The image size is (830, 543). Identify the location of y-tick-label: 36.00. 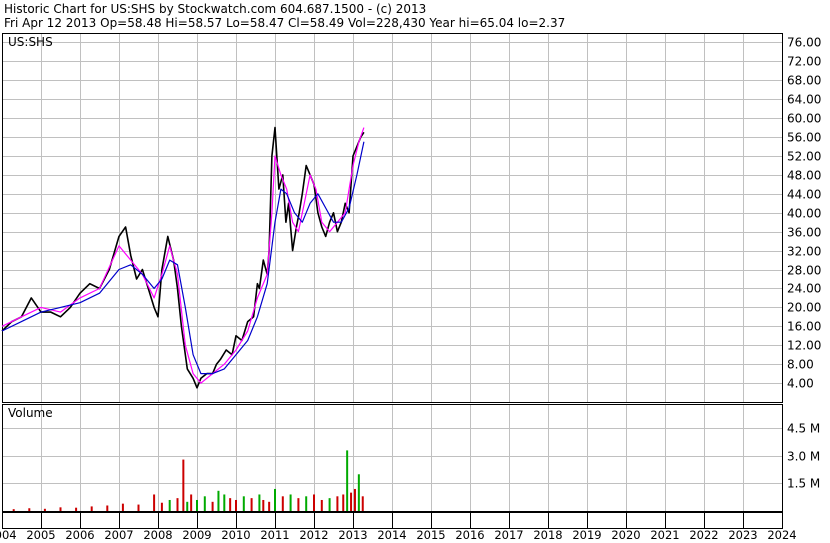
(804, 233).